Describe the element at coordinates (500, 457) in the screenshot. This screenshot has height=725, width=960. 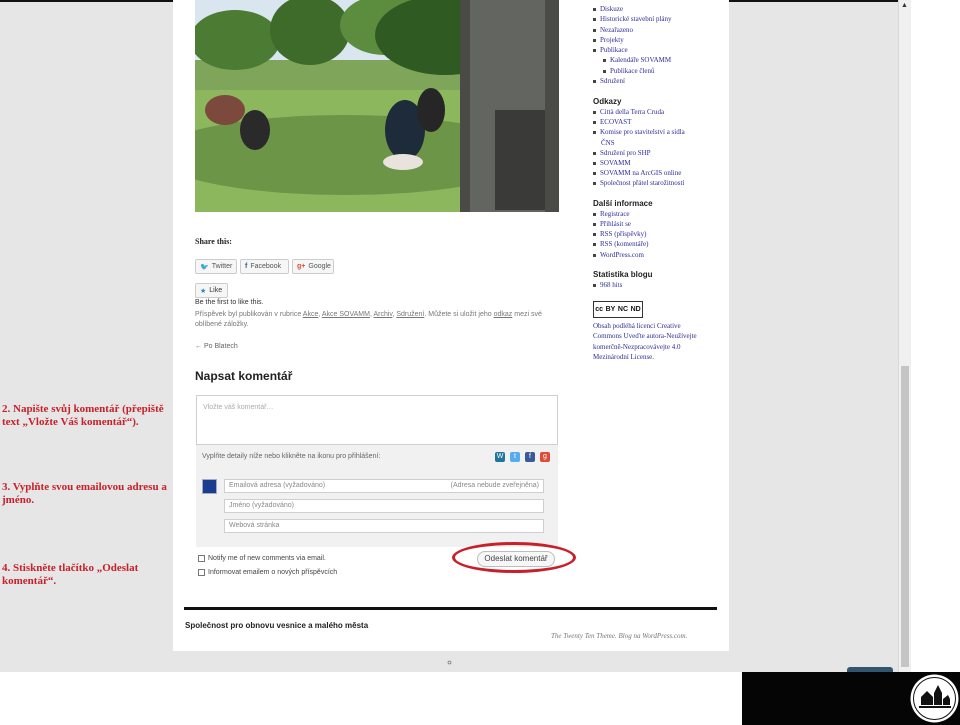
I see `wordpress-login-icon: W` at that location.